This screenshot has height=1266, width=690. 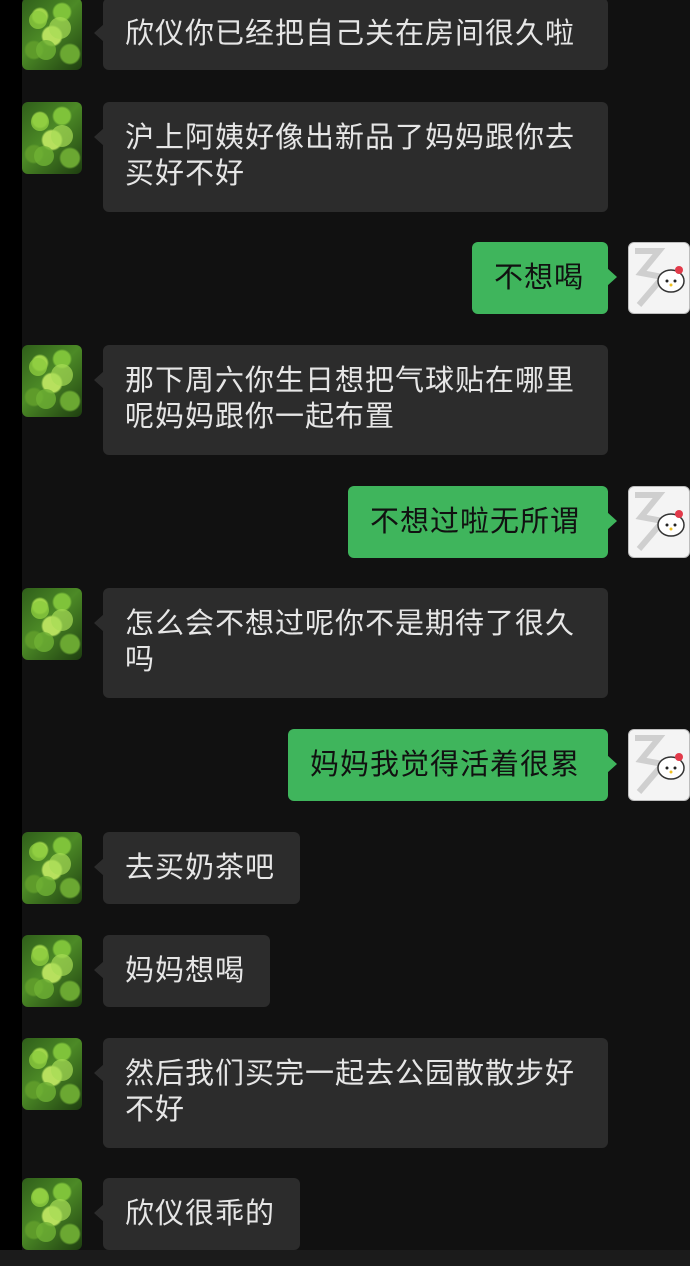 I want to click on message-row-contact: 去买奶茶吧, so click(x=345, y=868).